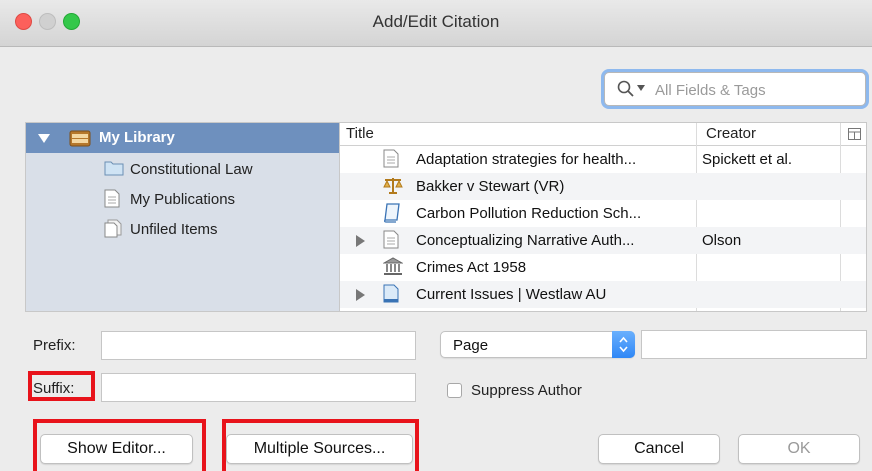 The width and height of the screenshot is (872, 471). I want to click on item-creator: Olson, so click(722, 240).